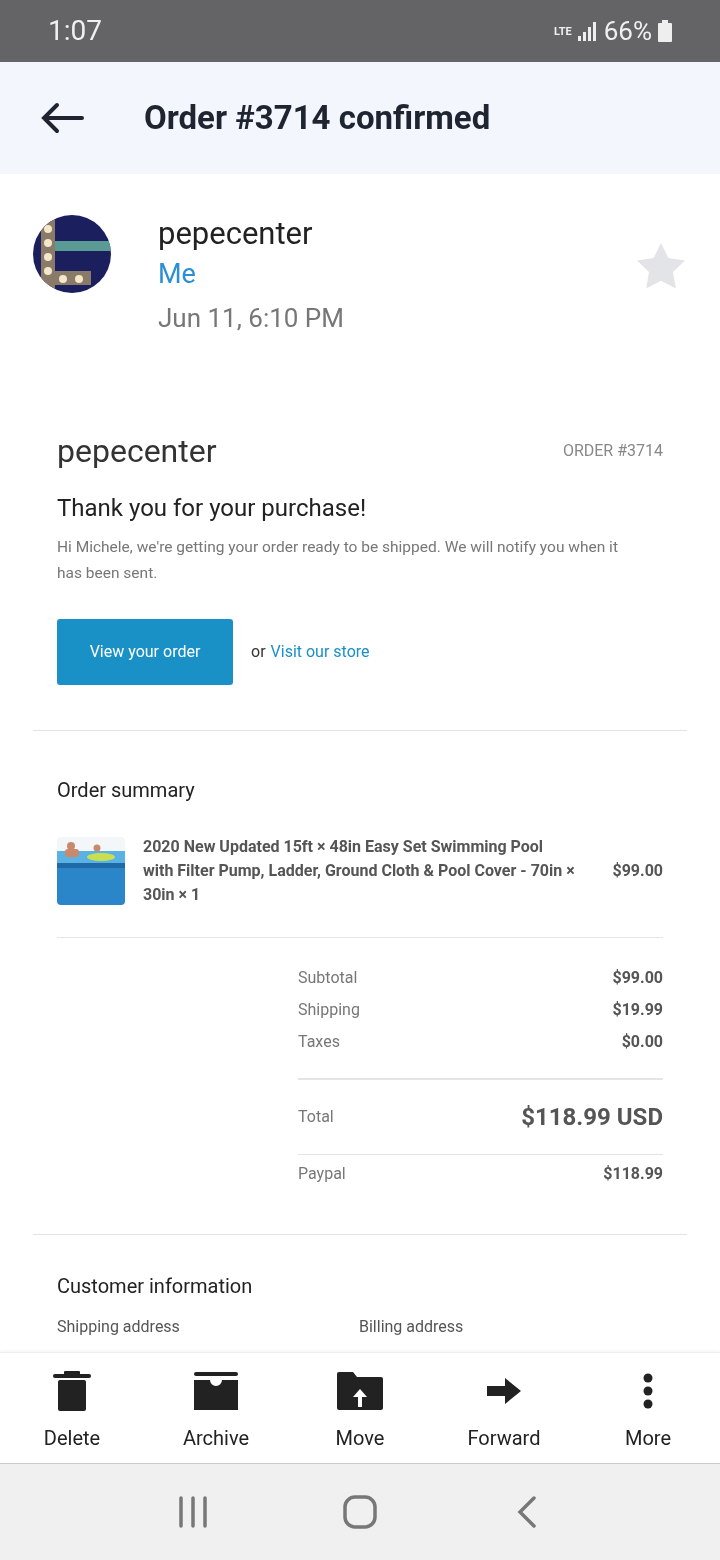 The height and width of the screenshot is (1560, 720). I want to click on thank-you-heading: Thank you for your purchase!, so click(212, 508).